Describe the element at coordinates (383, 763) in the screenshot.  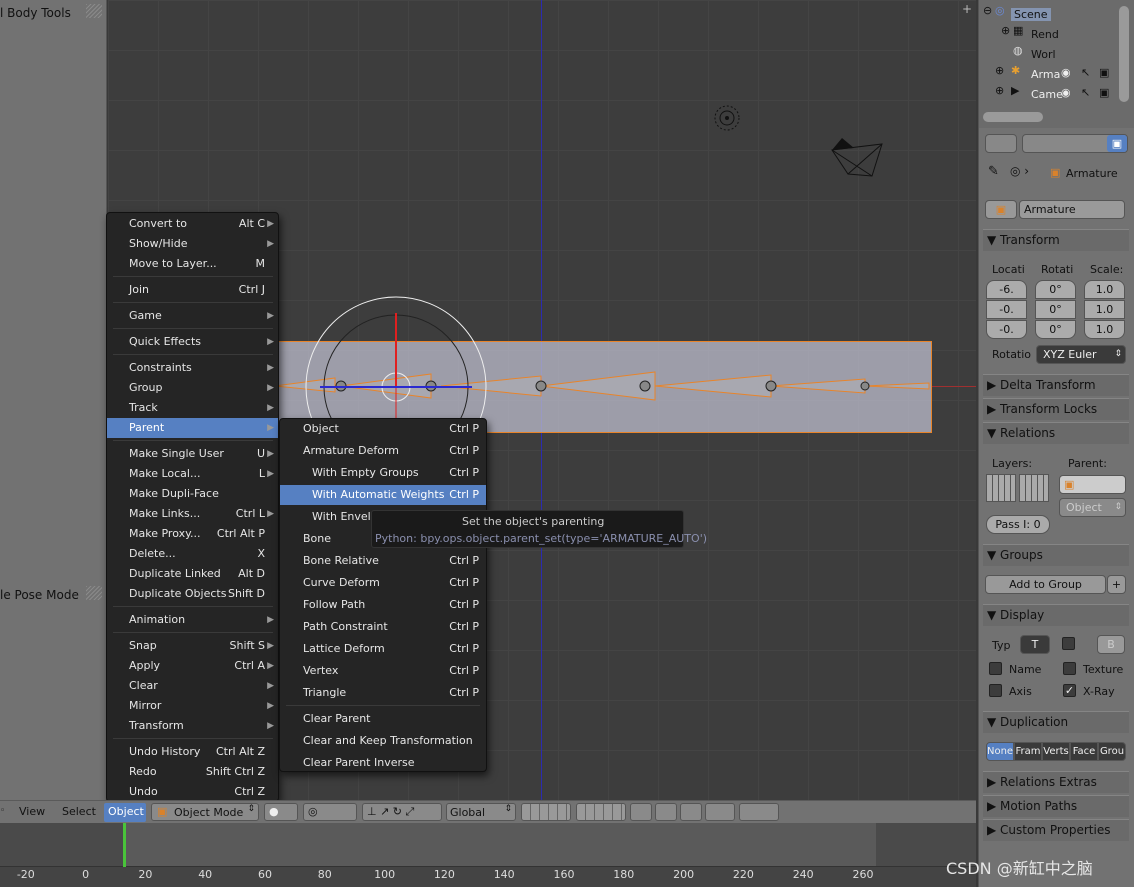
I see `parent-menu-item: Clear Parent Inverse` at that location.